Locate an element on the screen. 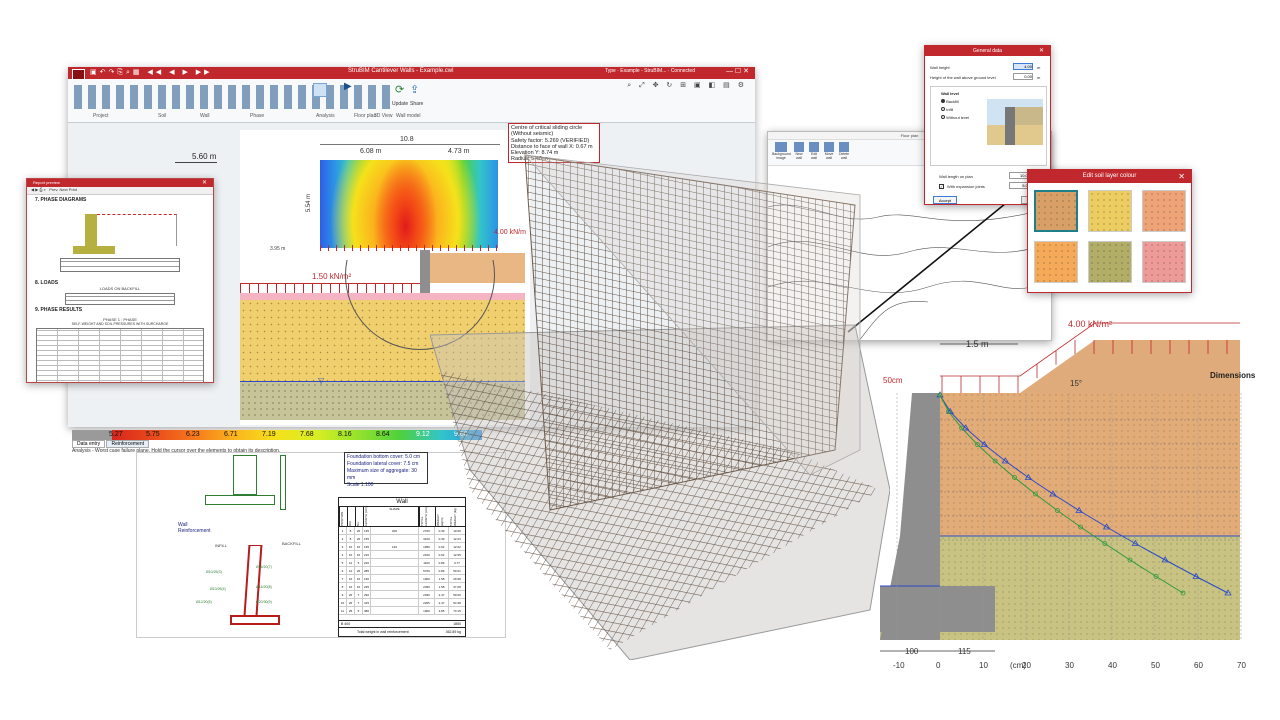  scale-val-0: 5.27 is located at coordinates (116, 434).